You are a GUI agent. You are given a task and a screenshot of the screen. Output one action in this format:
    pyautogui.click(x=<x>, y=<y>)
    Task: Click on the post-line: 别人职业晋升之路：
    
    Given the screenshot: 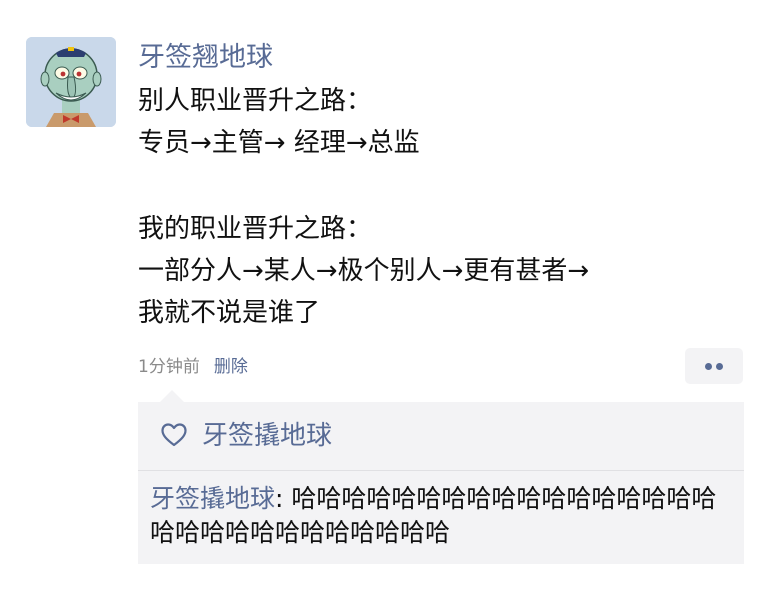 What is the action you would take?
    pyautogui.click(x=255, y=101)
    